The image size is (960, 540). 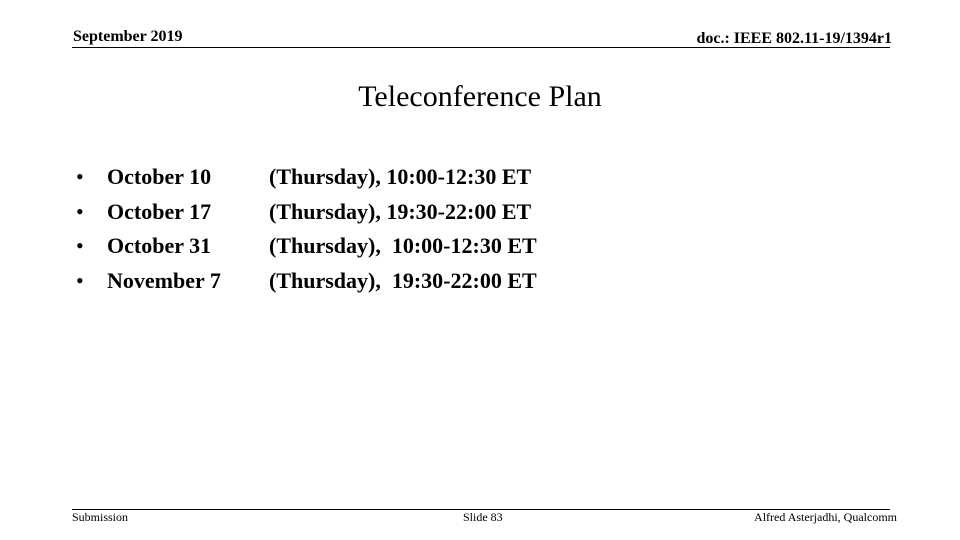 What do you see at coordinates (483, 517) in the screenshot?
I see `footer-slide-number: Slide 83` at bounding box center [483, 517].